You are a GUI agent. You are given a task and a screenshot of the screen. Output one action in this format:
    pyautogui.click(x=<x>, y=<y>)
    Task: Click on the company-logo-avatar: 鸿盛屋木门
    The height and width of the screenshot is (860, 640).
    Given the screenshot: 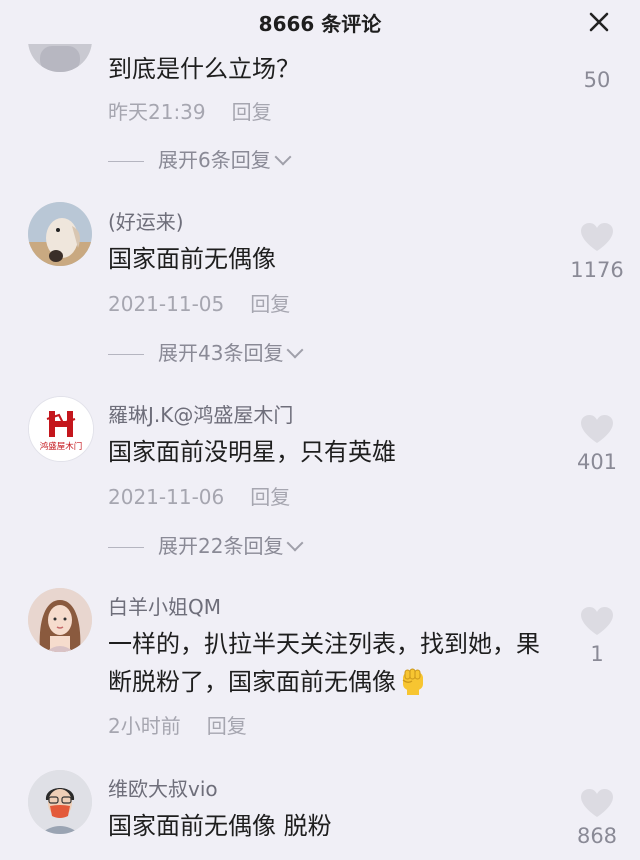 What is the action you would take?
    pyautogui.click(x=61, y=429)
    